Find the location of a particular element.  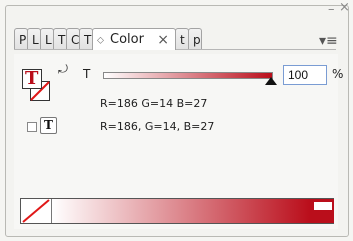

fill-swatch: T is located at coordinates (32, 78).